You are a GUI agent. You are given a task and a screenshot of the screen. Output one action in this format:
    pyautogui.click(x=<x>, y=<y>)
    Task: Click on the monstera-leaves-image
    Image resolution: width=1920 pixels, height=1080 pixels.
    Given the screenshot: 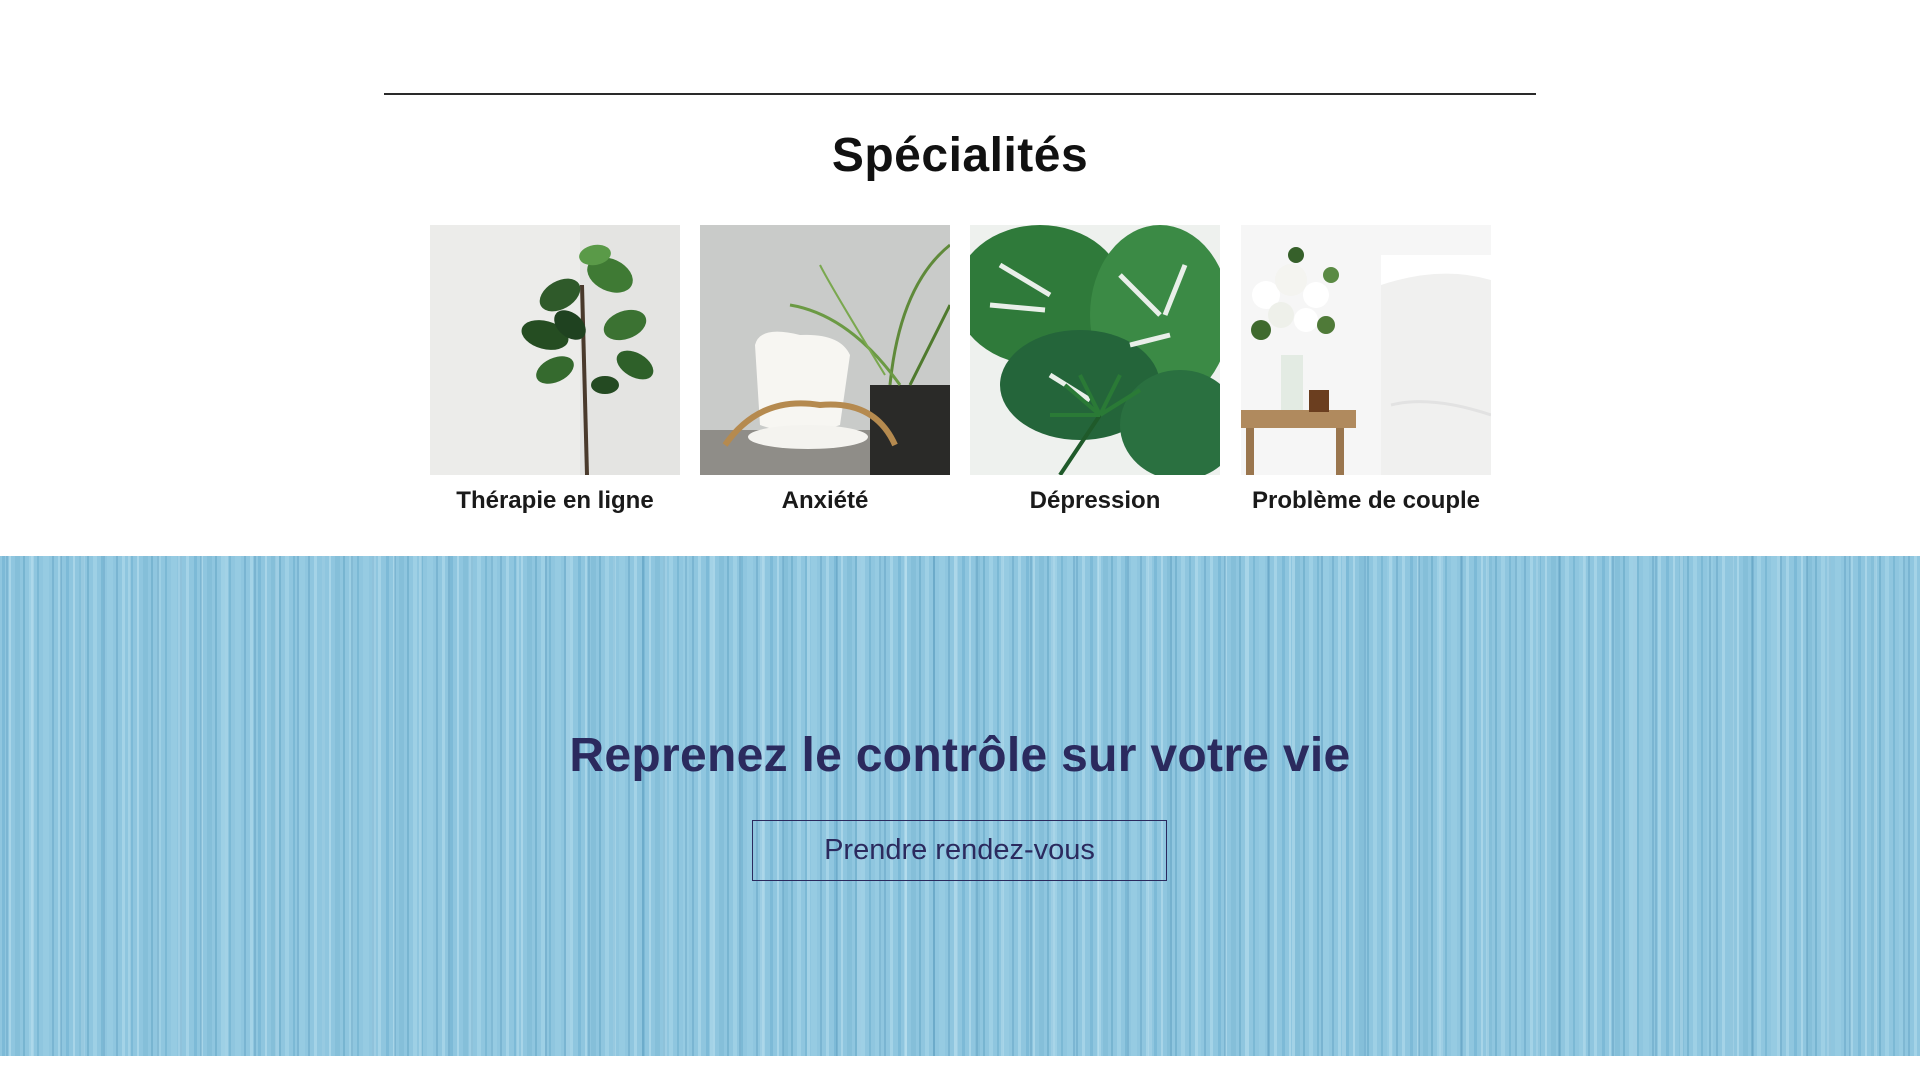 What is the action you would take?
    pyautogui.click(x=1095, y=350)
    